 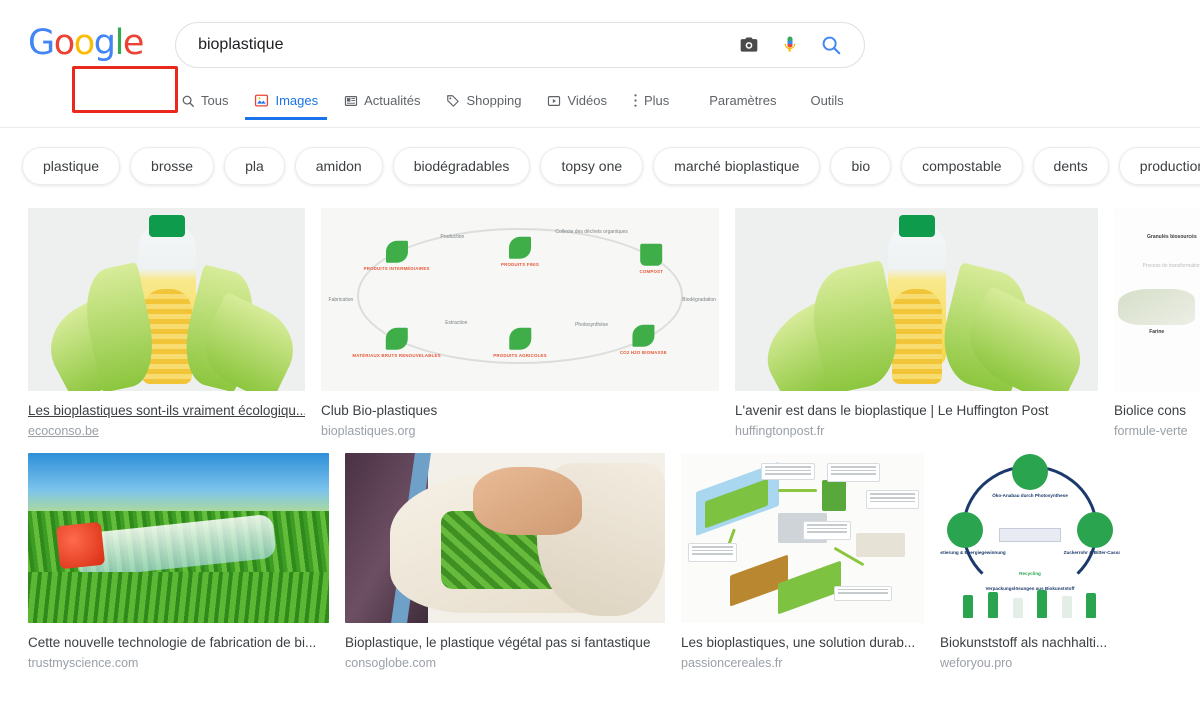 I want to click on camera-icon, so click(x=749, y=45).